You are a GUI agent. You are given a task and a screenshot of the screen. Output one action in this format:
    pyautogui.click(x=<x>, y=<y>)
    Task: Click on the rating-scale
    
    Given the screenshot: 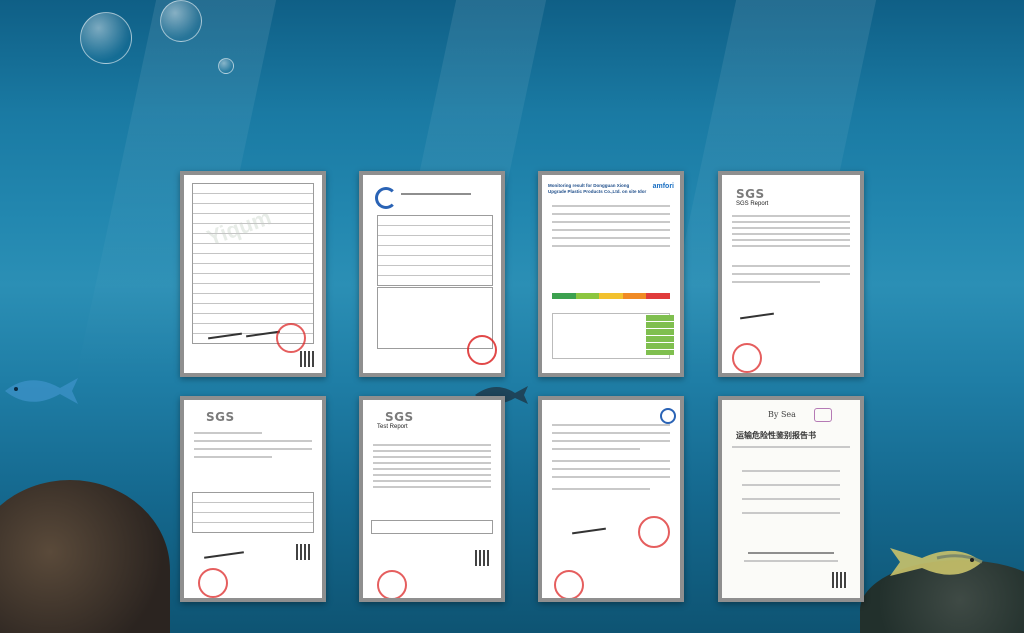 What is the action you would take?
    pyautogui.click(x=611, y=296)
    